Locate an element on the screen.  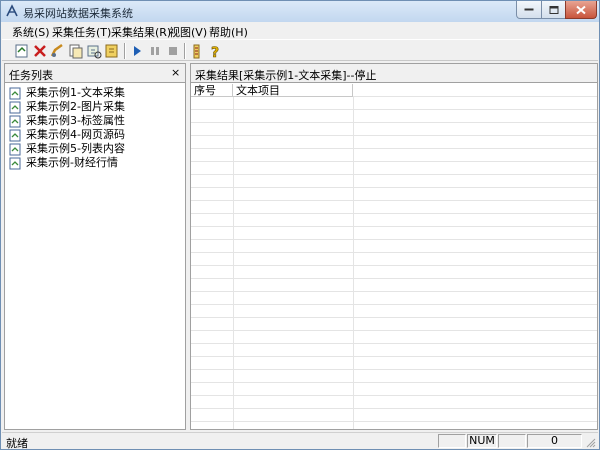
list-icon is located at coordinates (196, 51).